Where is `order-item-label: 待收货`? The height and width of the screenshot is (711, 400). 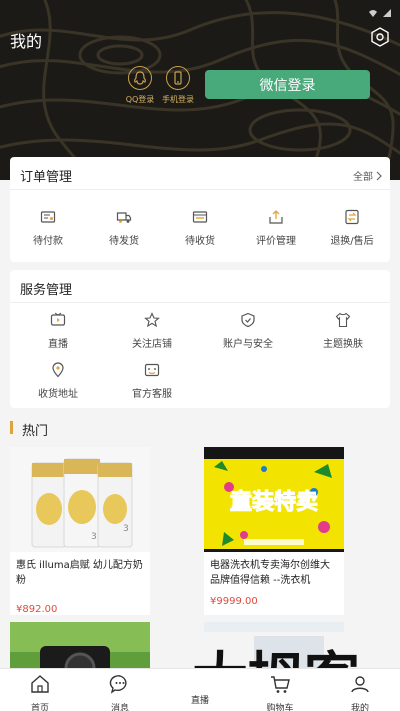
order-item-label: 待收货 is located at coordinates (200, 241).